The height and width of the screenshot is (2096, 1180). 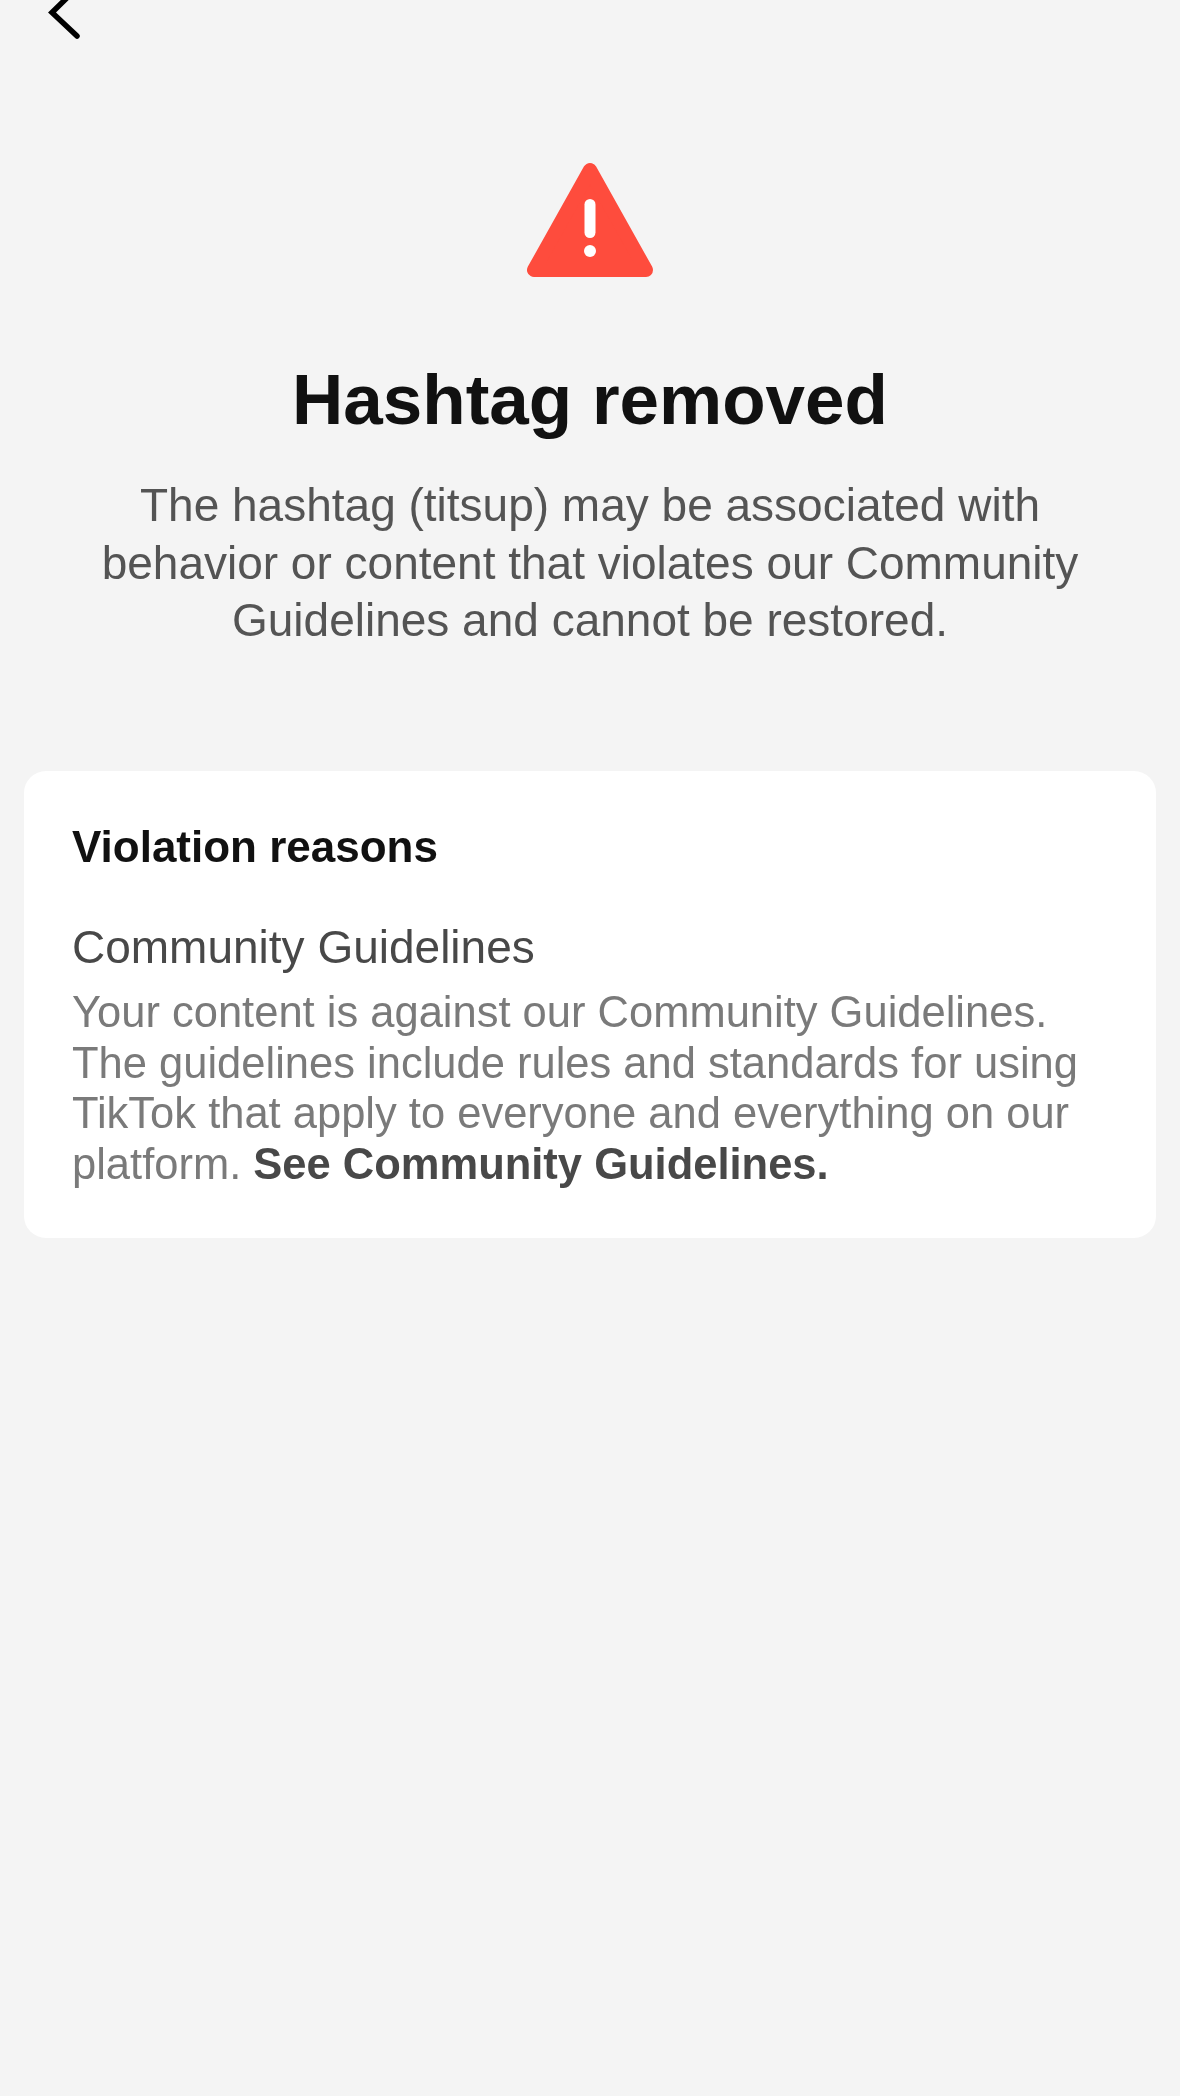 What do you see at coordinates (590, 220) in the screenshot?
I see `warning-icon` at bounding box center [590, 220].